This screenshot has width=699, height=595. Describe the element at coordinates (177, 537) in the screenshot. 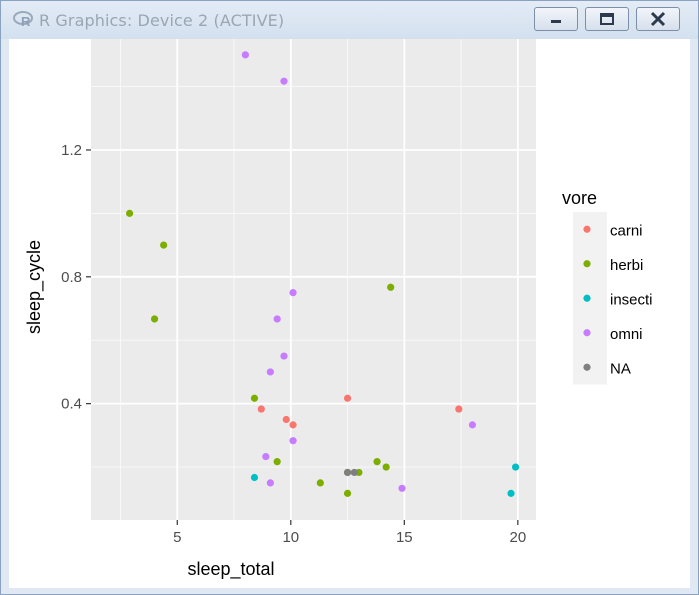

I see `x-tick-label: 5` at that location.